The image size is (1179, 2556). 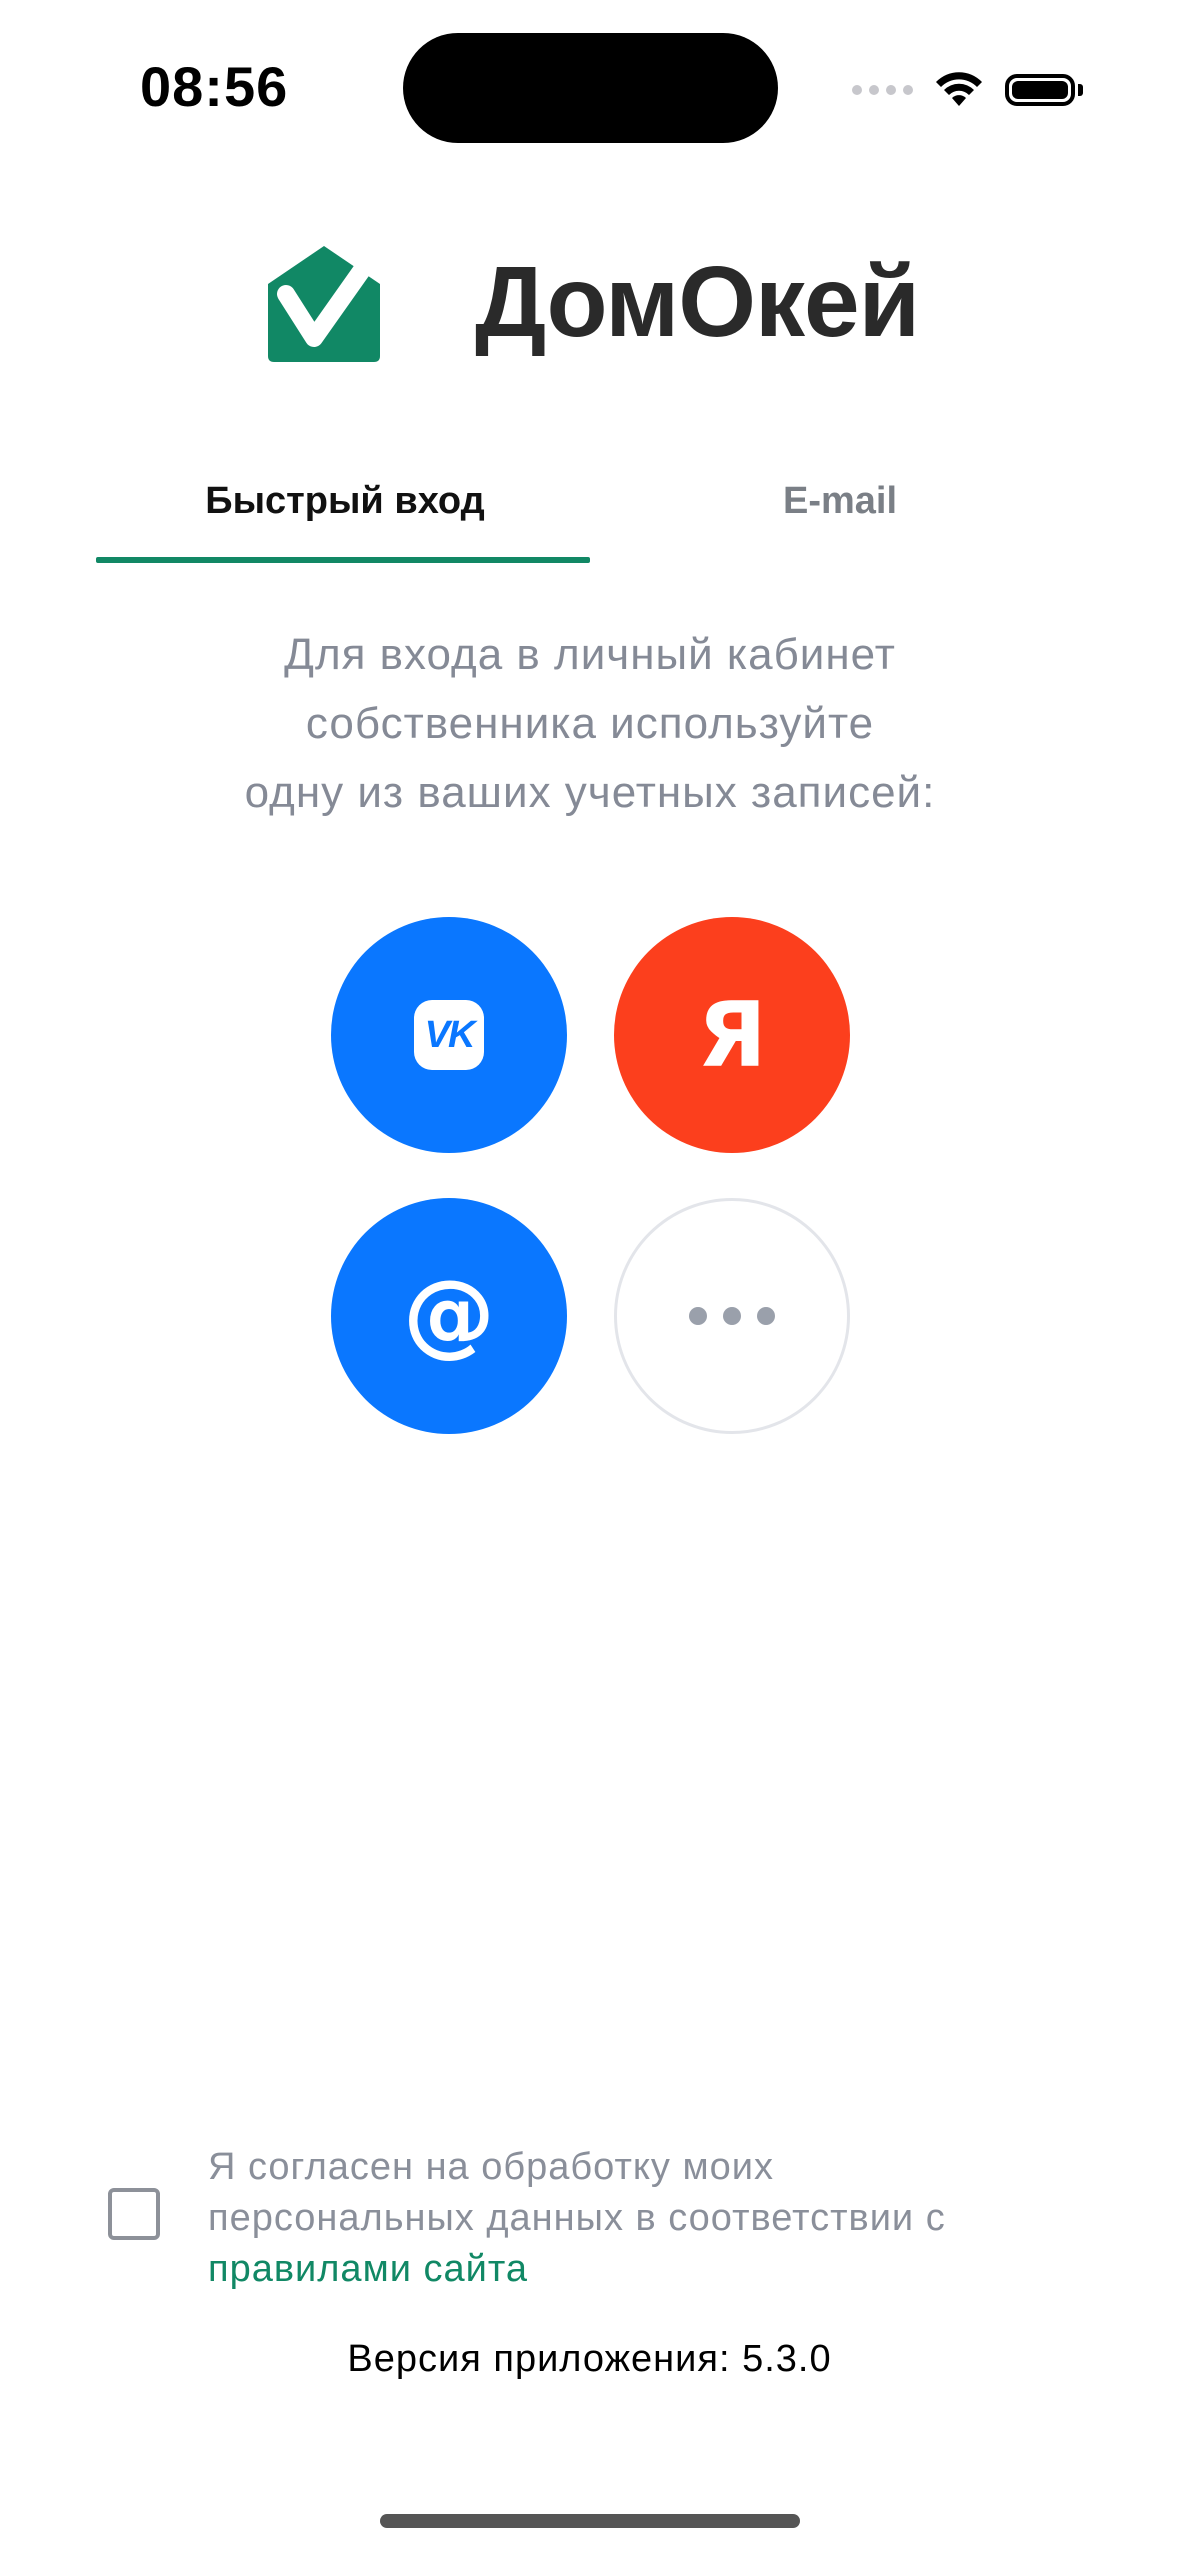 What do you see at coordinates (590, 792) in the screenshot?
I see `description-line: одну из ваших учетных записей:` at bounding box center [590, 792].